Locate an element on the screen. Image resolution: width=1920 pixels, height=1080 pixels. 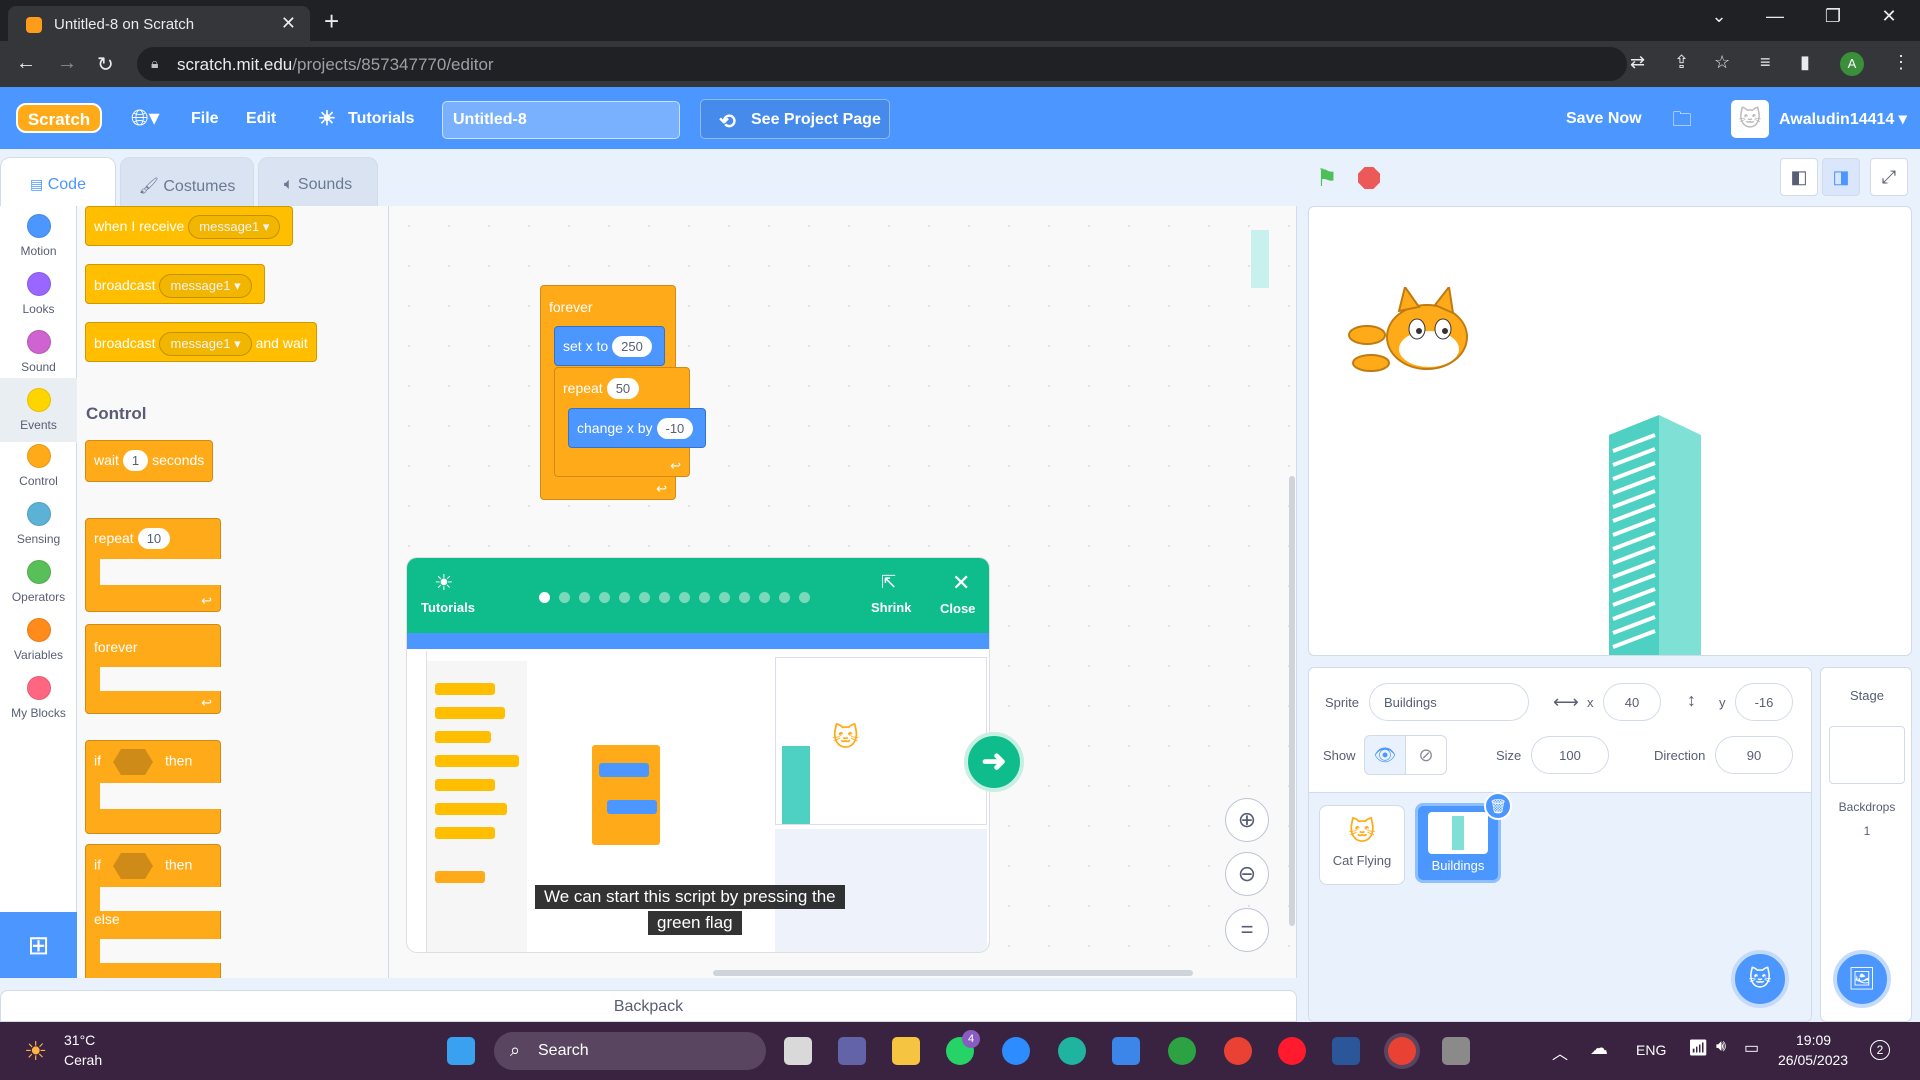
condition-slot is located at coordinates (133, 866).